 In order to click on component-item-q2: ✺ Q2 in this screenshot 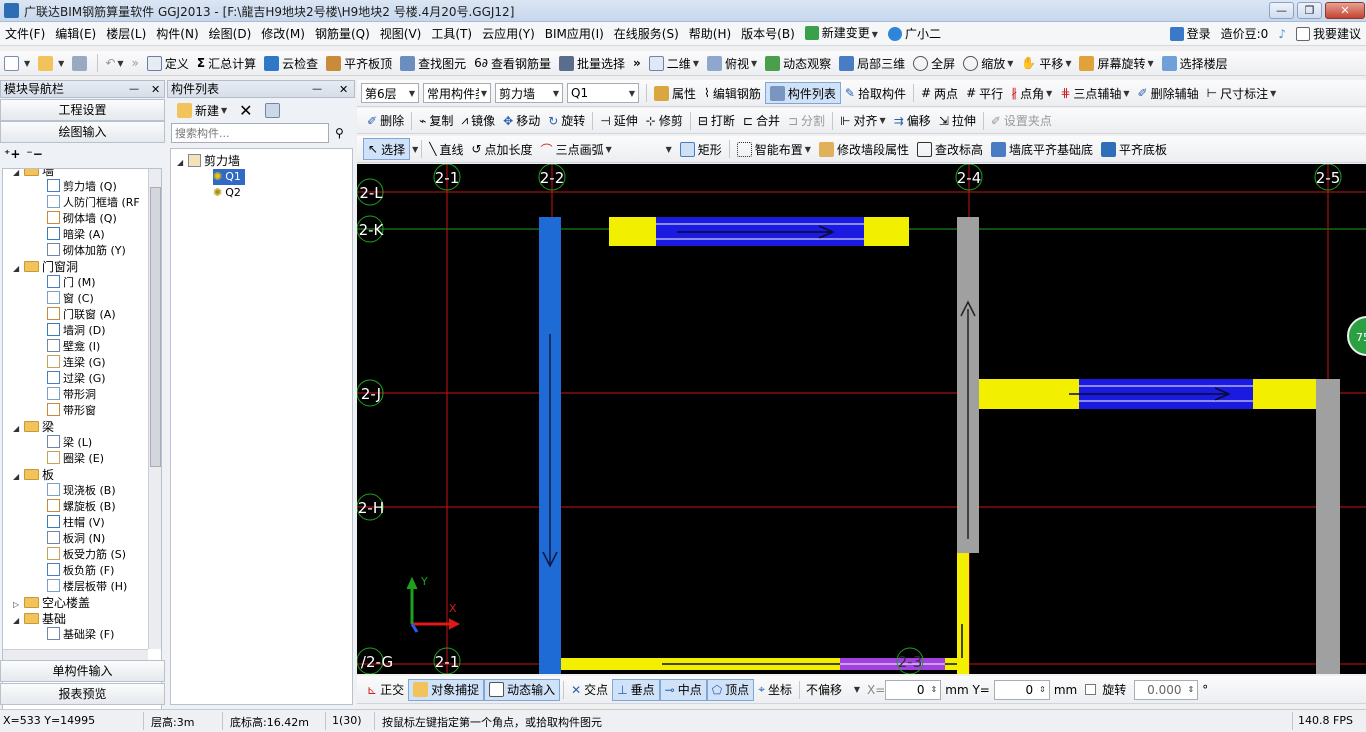, I will do `click(227, 193)`.